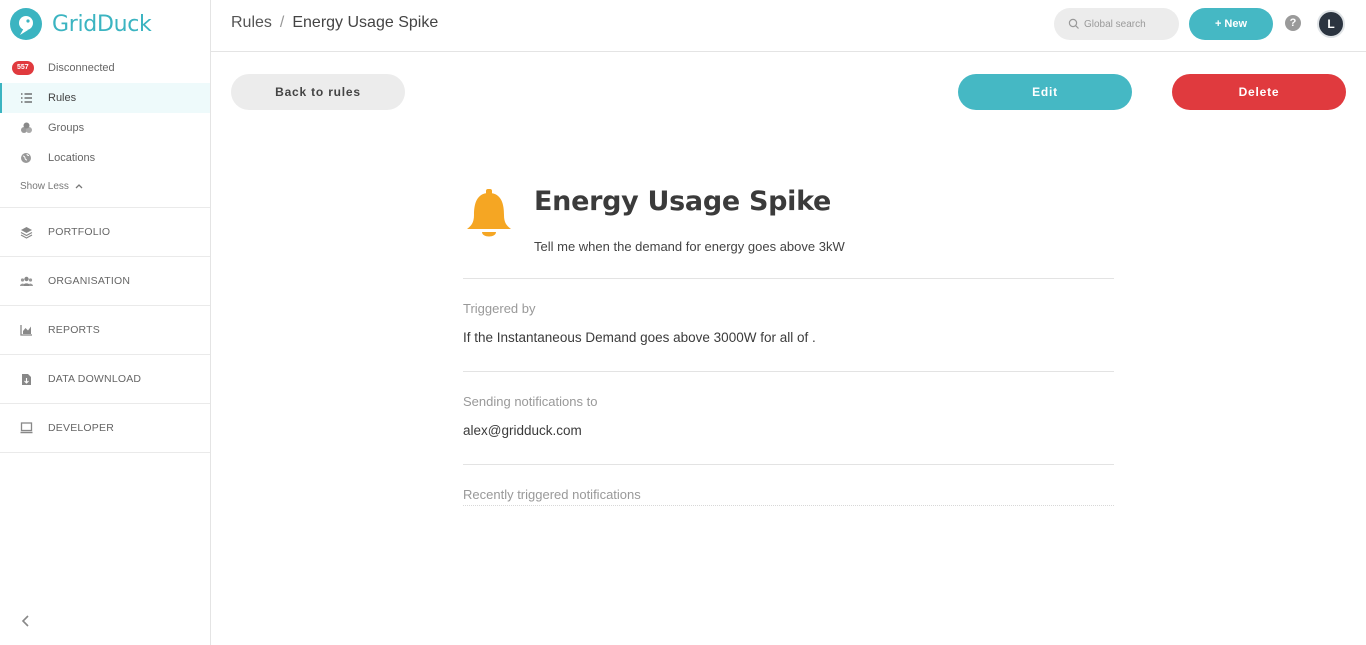 This screenshot has height=645, width=1366. What do you see at coordinates (499, 308) in the screenshot?
I see `triggered-by-label: Triggered by` at bounding box center [499, 308].